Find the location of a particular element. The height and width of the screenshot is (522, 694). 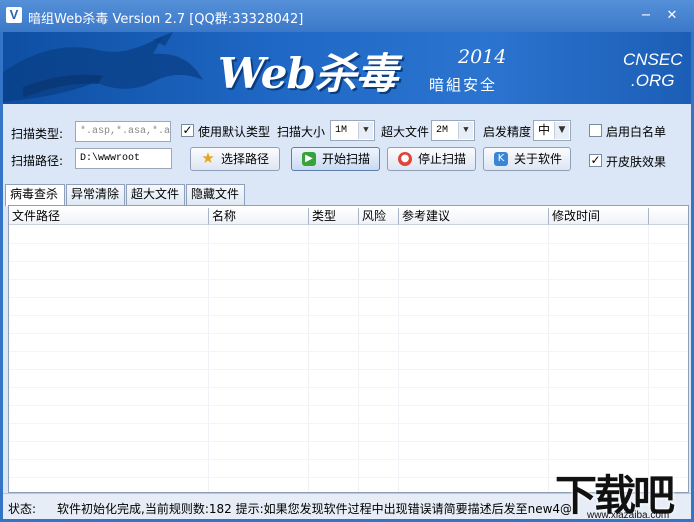

banner-year: 2014 is located at coordinates (482, 57).